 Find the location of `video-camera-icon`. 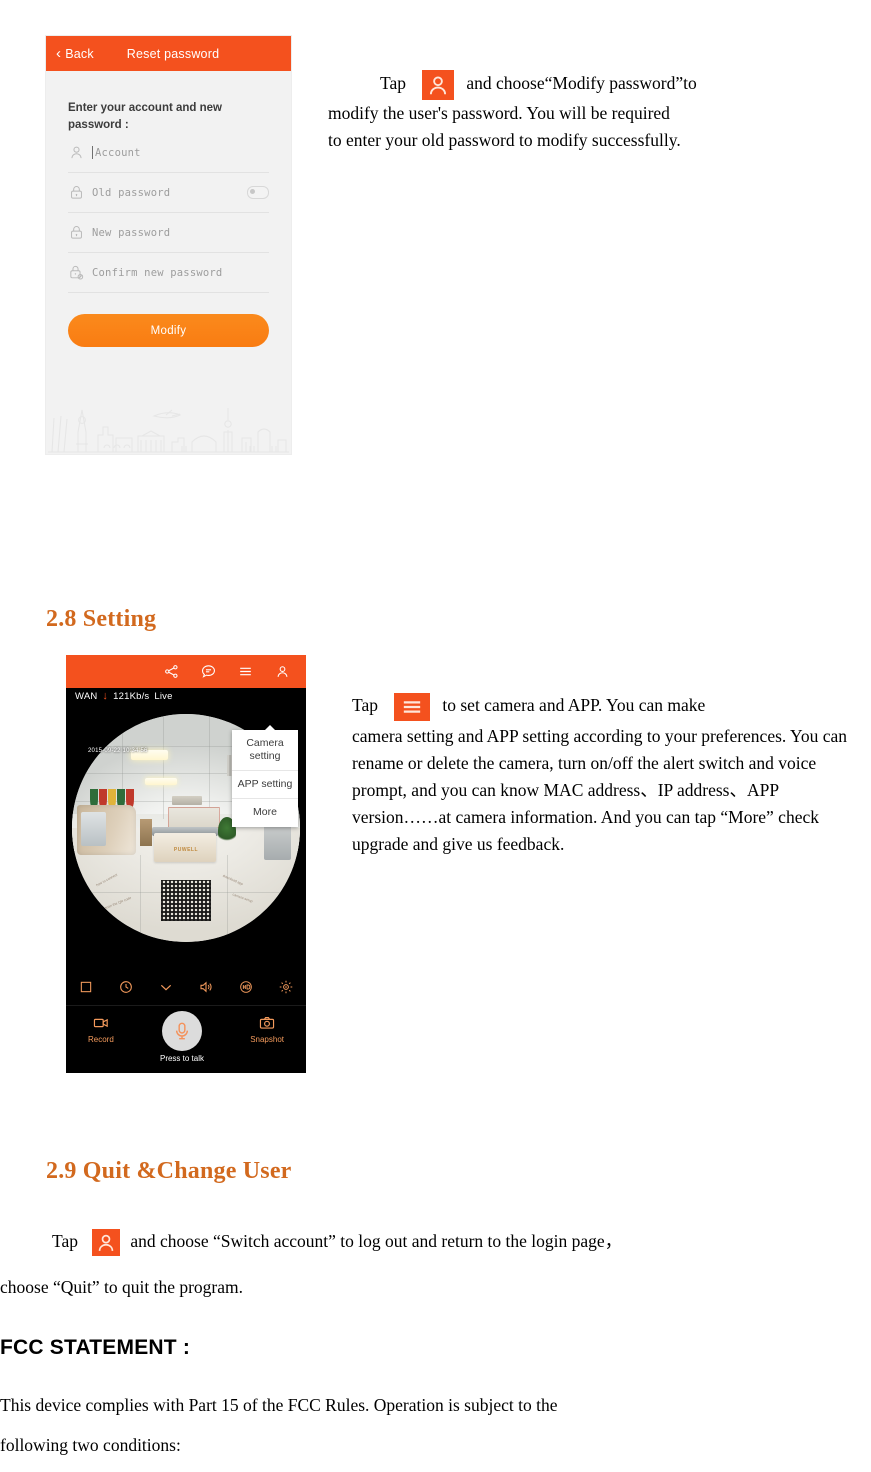

video-camera-icon is located at coordinates (101, 1023).